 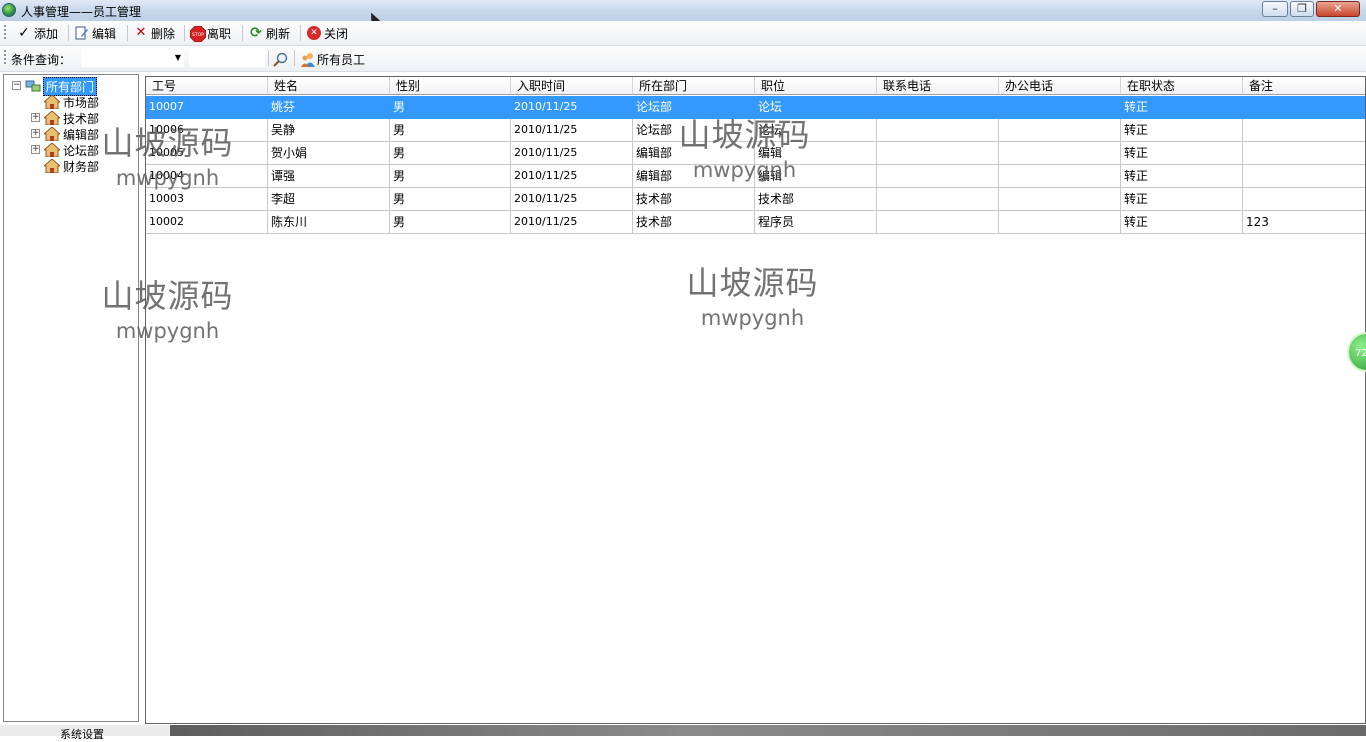 I want to click on column-header: 在职状态, so click(x=1182, y=86).